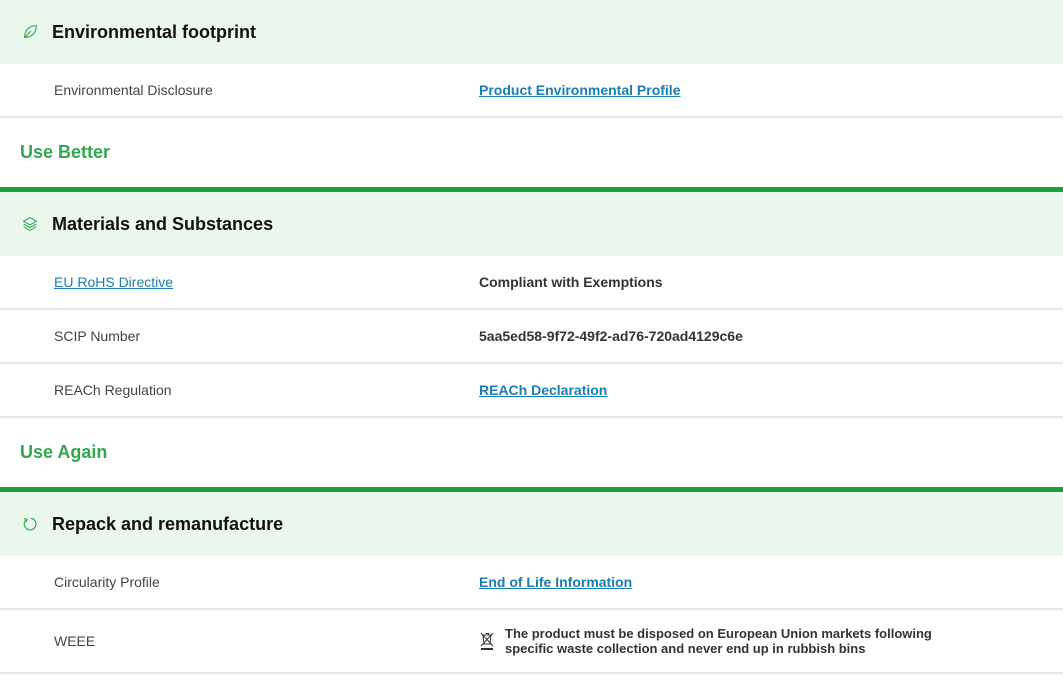 The image size is (1063, 694). I want to click on row-label: Circularity Profile, so click(107, 582).